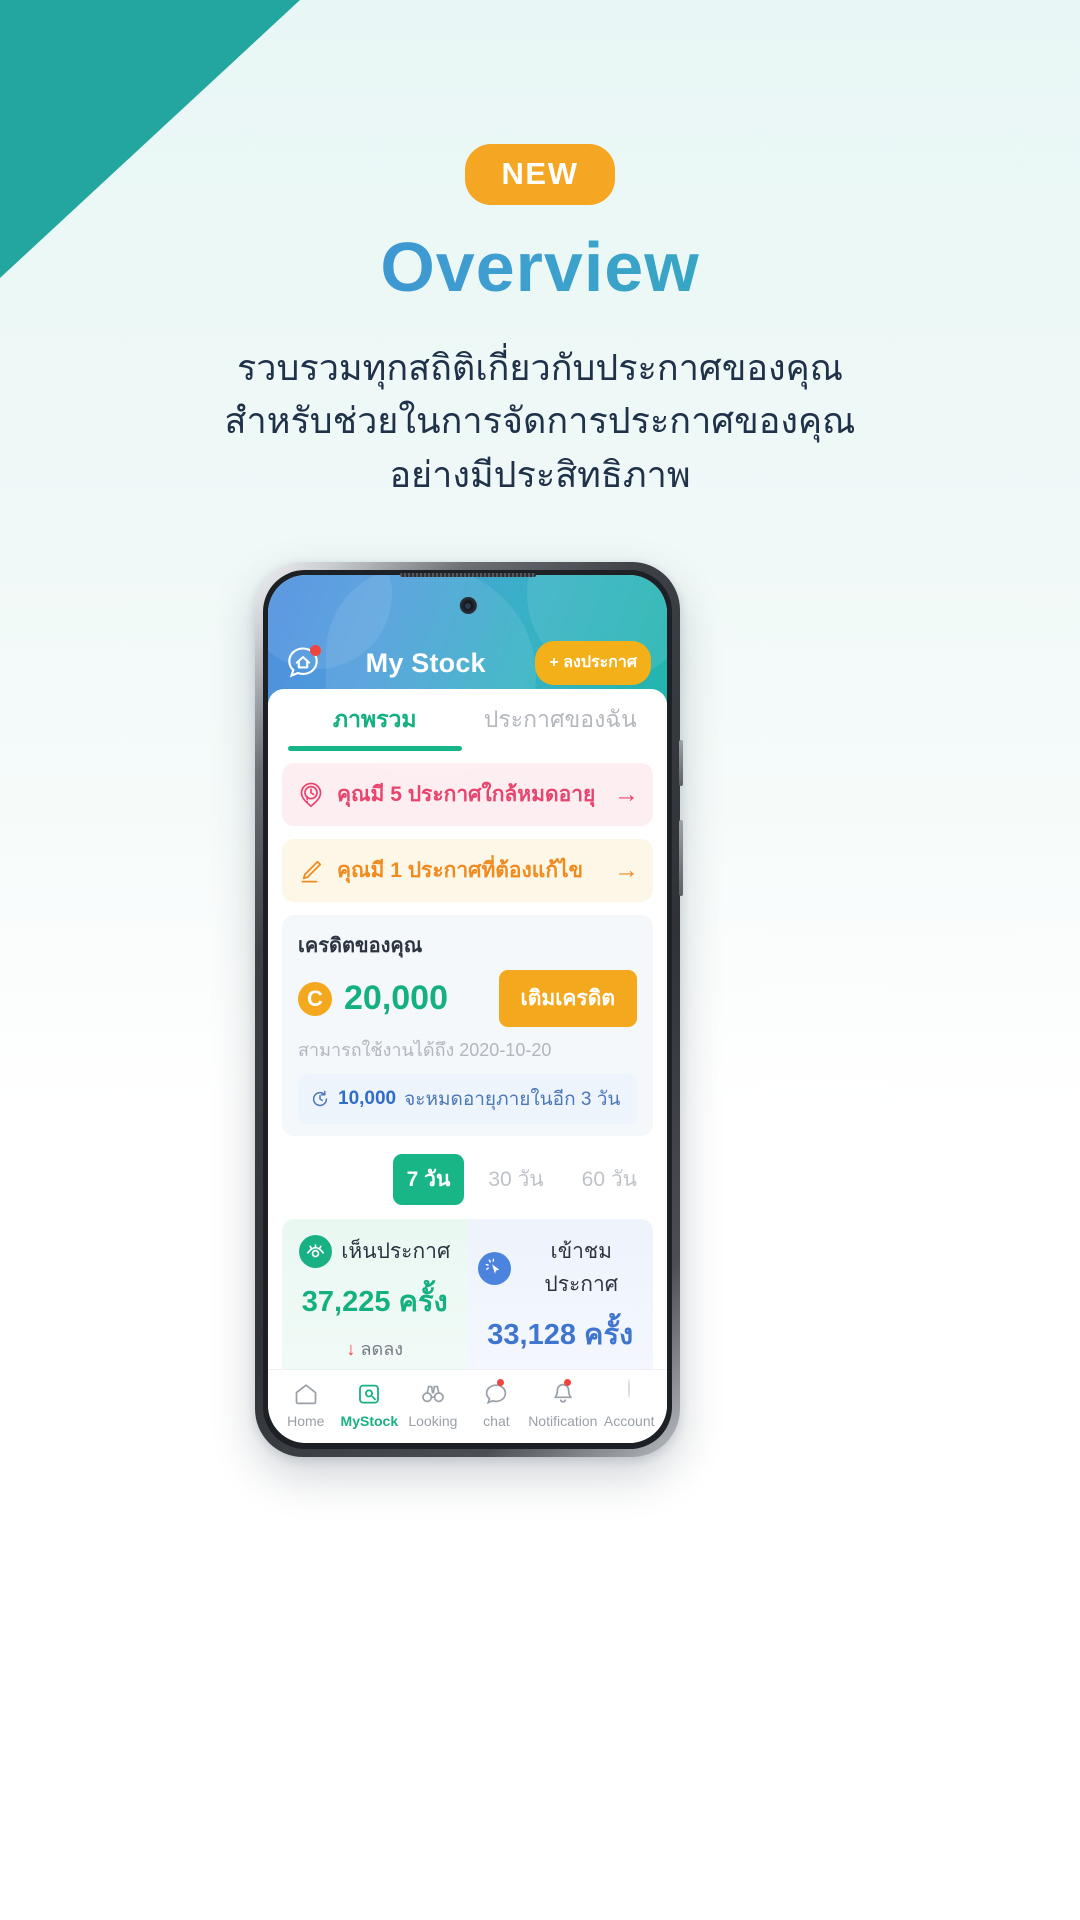 This screenshot has height=1920, width=1080. I want to click on eye-icon, so click(316, 1251).